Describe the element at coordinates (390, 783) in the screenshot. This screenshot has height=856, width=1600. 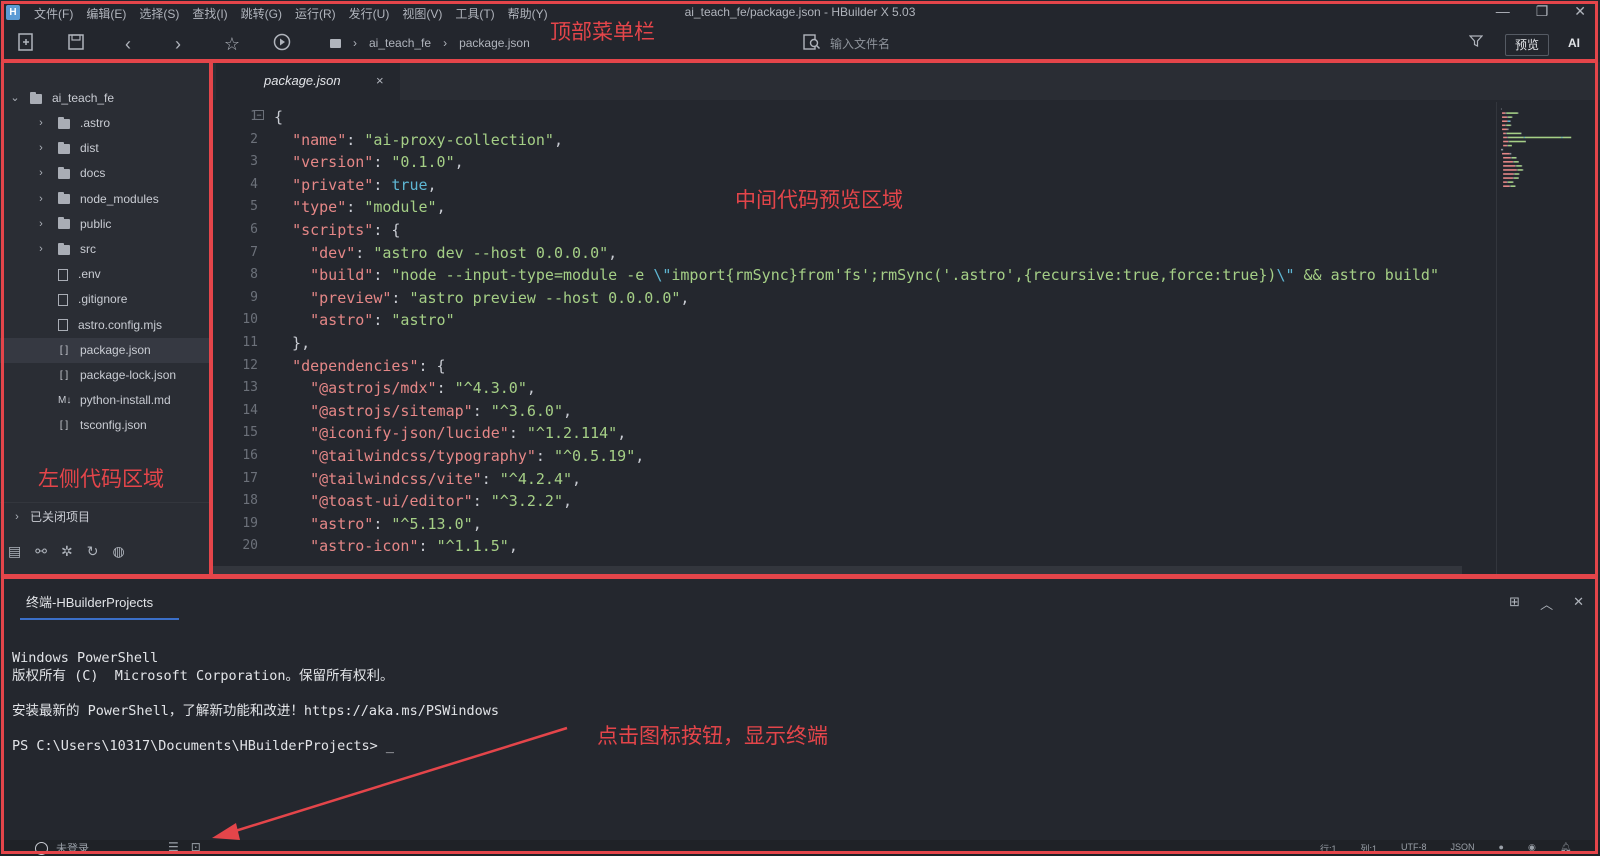
I see `annotation-arrow` at that location.